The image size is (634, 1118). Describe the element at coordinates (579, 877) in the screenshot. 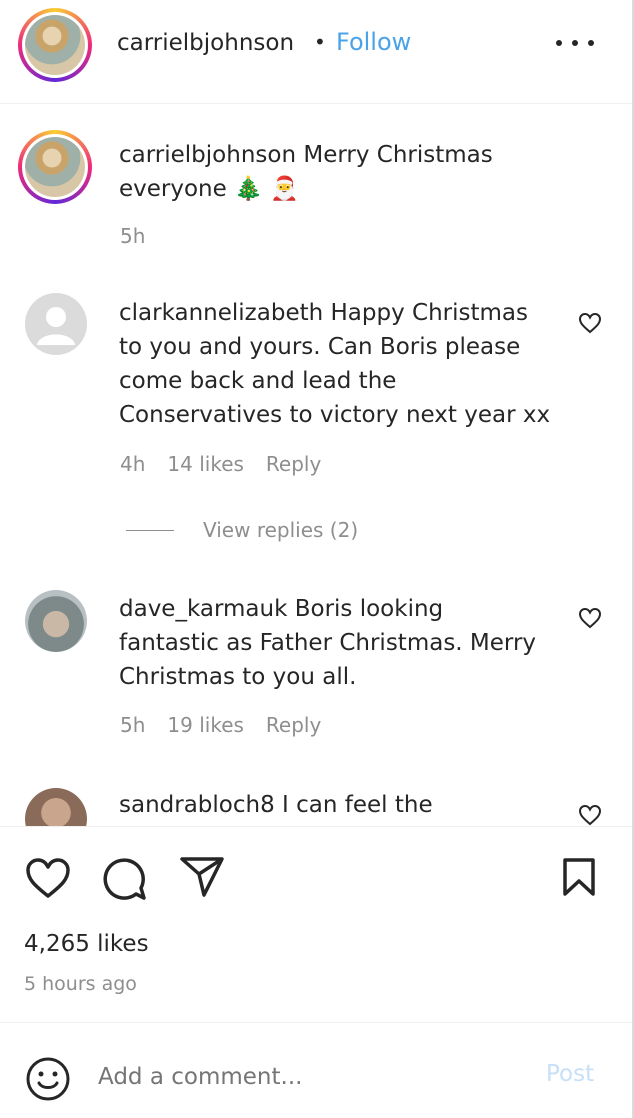

I see `bookmark-icon` at that location.